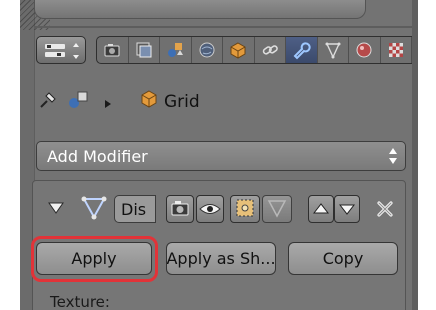 This screenshot has height=310, width=436. Describe the element at coordinates (182, 102) in the screenshot. I see `breadcrumb-object-name: Grid` at that location.